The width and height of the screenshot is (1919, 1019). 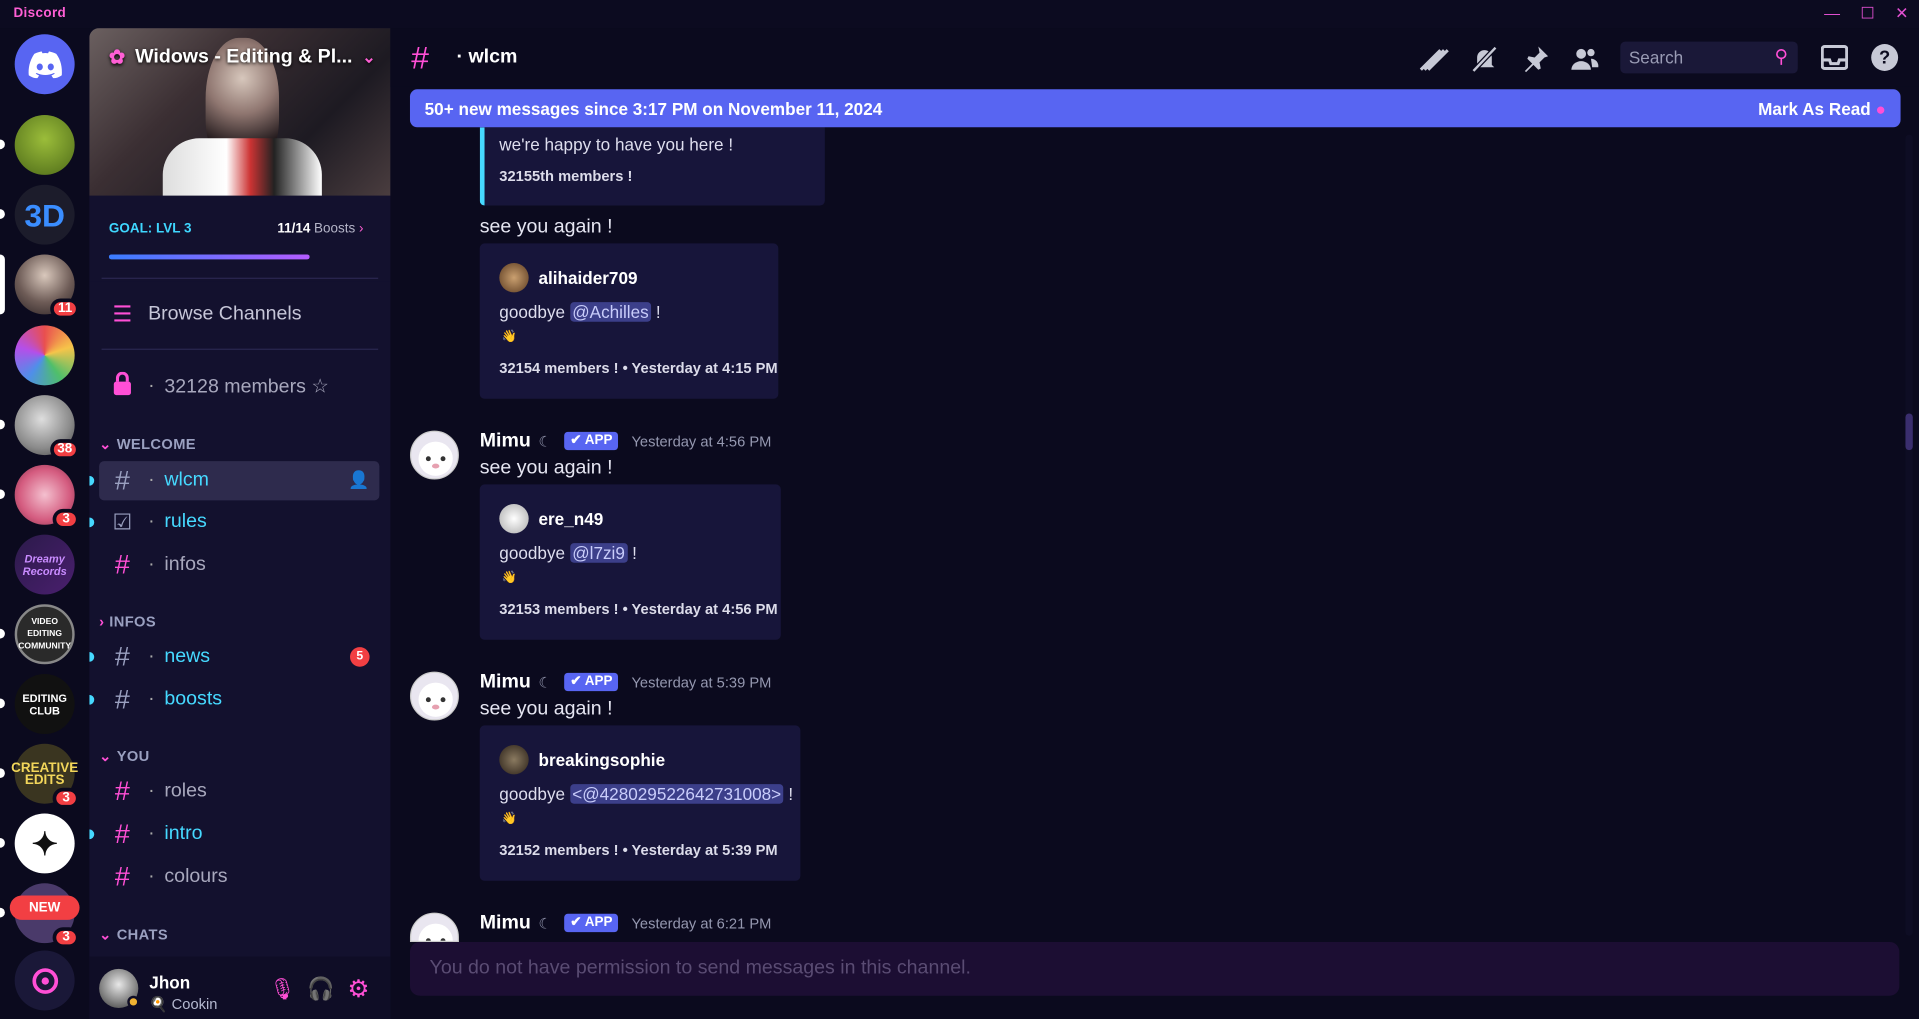 What do you see at coordinates (359, 989) in the screenshot?
I see `gear-icon: ⚙` at bounding box center [359, 989].